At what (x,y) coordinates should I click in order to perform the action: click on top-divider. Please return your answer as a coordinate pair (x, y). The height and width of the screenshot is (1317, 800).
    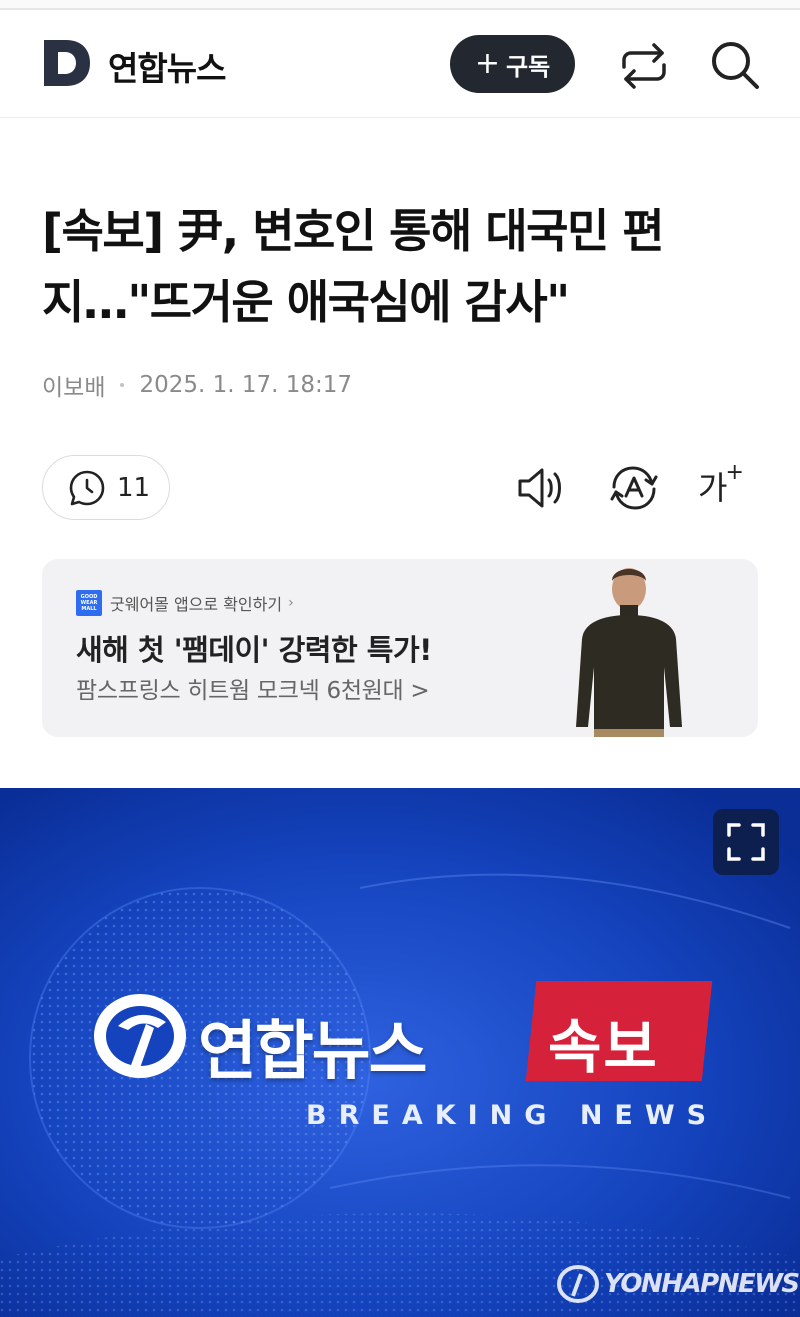
    Looking at the image, I should click on (400, 5).